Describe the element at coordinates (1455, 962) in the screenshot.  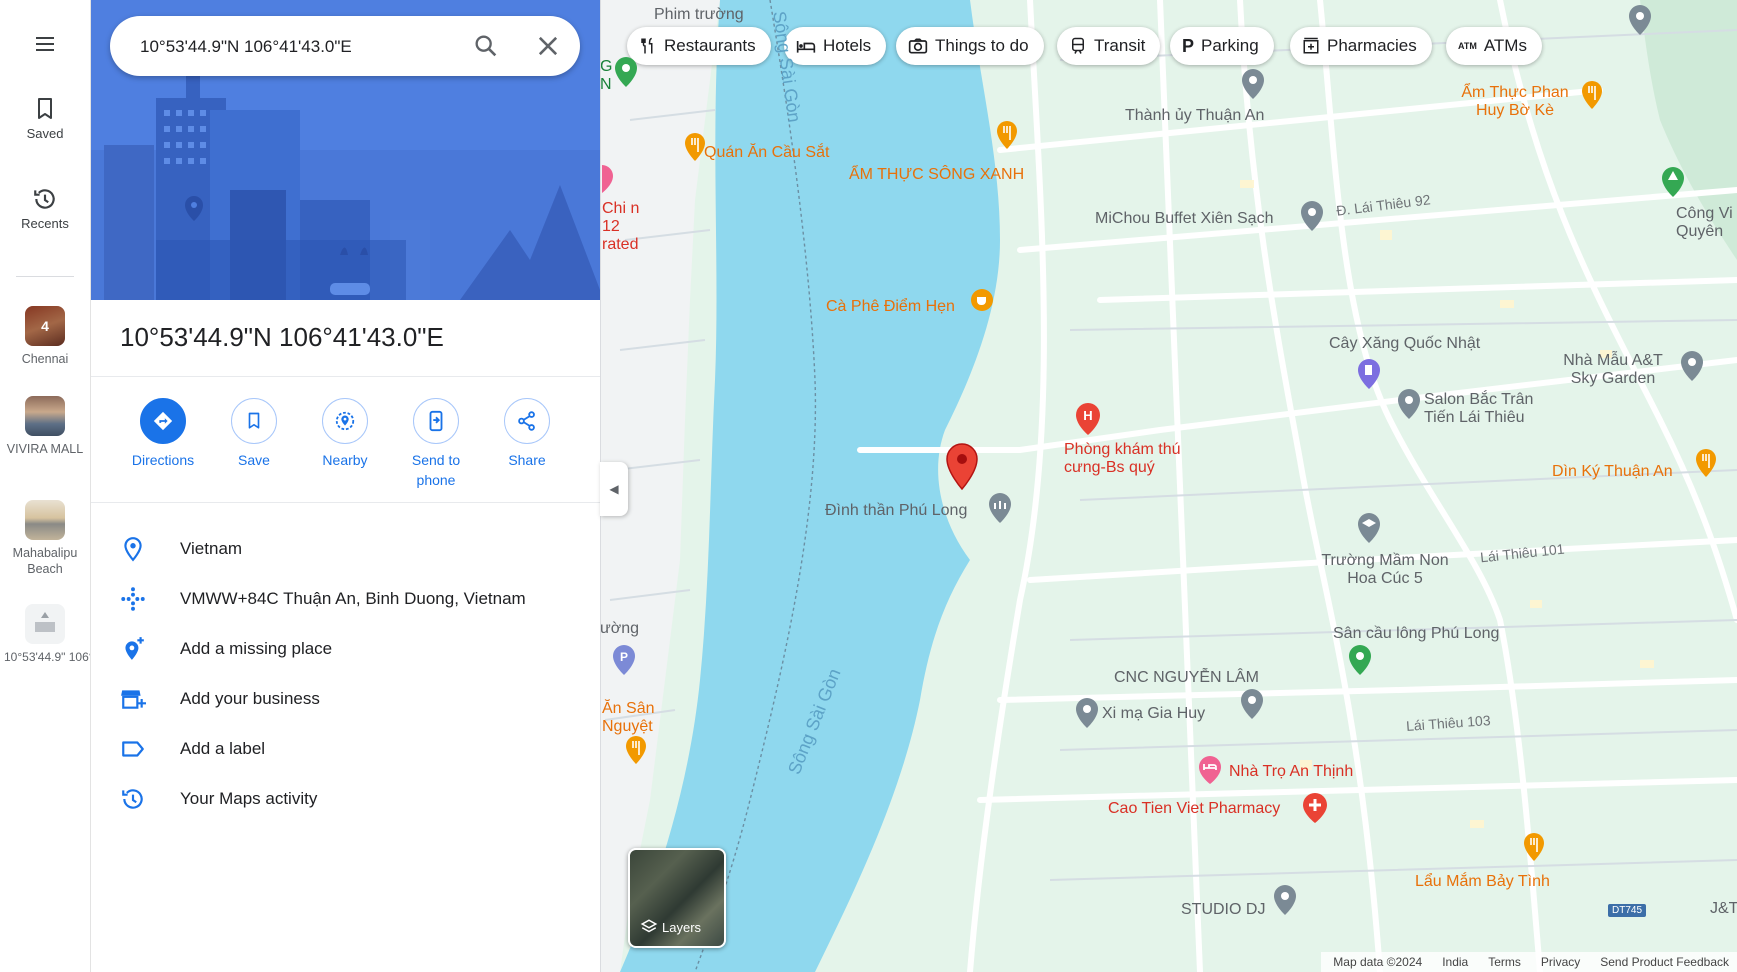
I see `region-link: India` at that location.